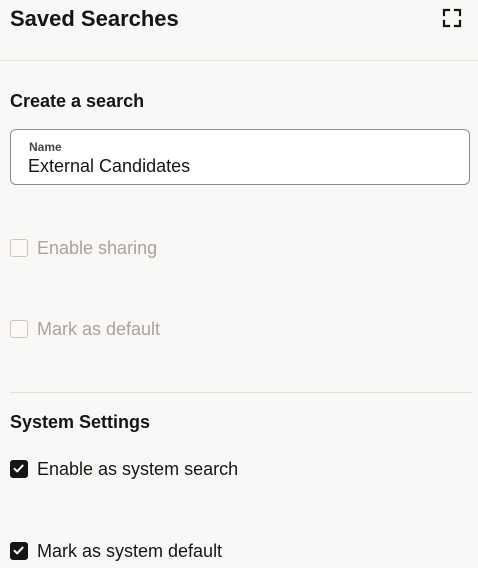 The width and height of the screenshot is (478, 568). Describe the element at coordinates (19, 248) in the screenshot. I see `enable-sharing-checkbox` at that location.